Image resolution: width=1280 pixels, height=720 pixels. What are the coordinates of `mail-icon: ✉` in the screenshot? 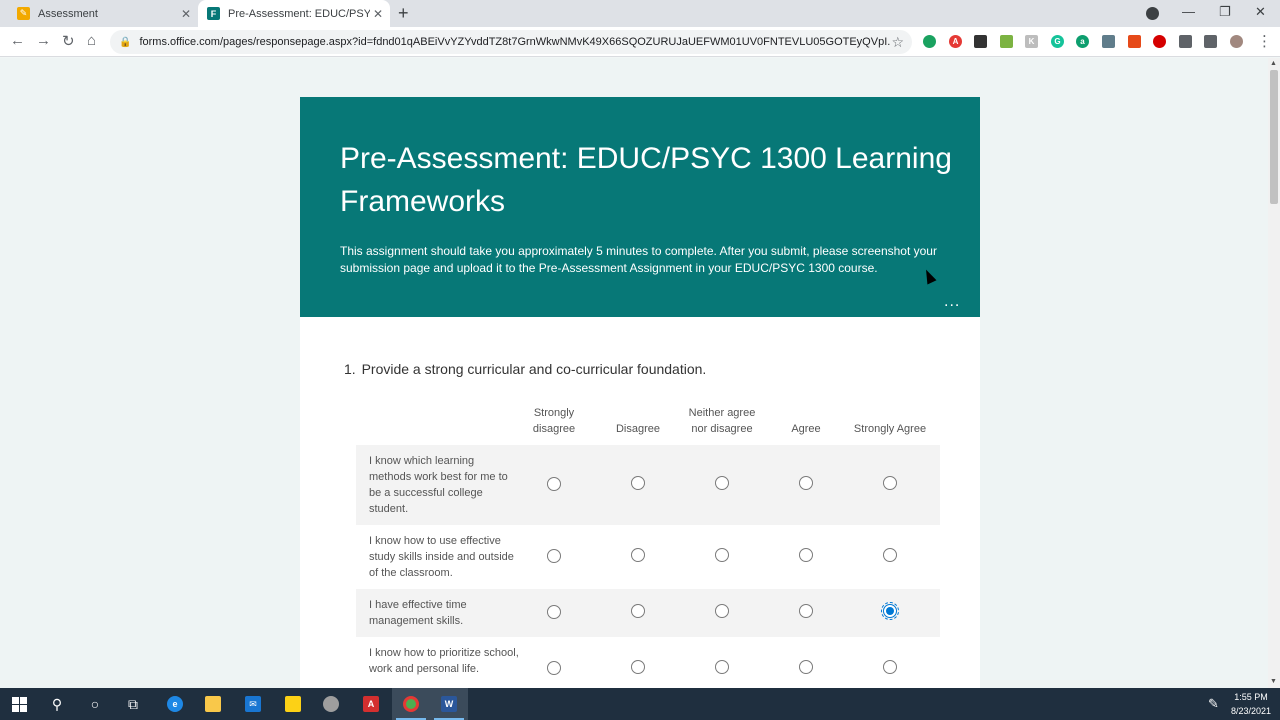 It's located at (253, 704).